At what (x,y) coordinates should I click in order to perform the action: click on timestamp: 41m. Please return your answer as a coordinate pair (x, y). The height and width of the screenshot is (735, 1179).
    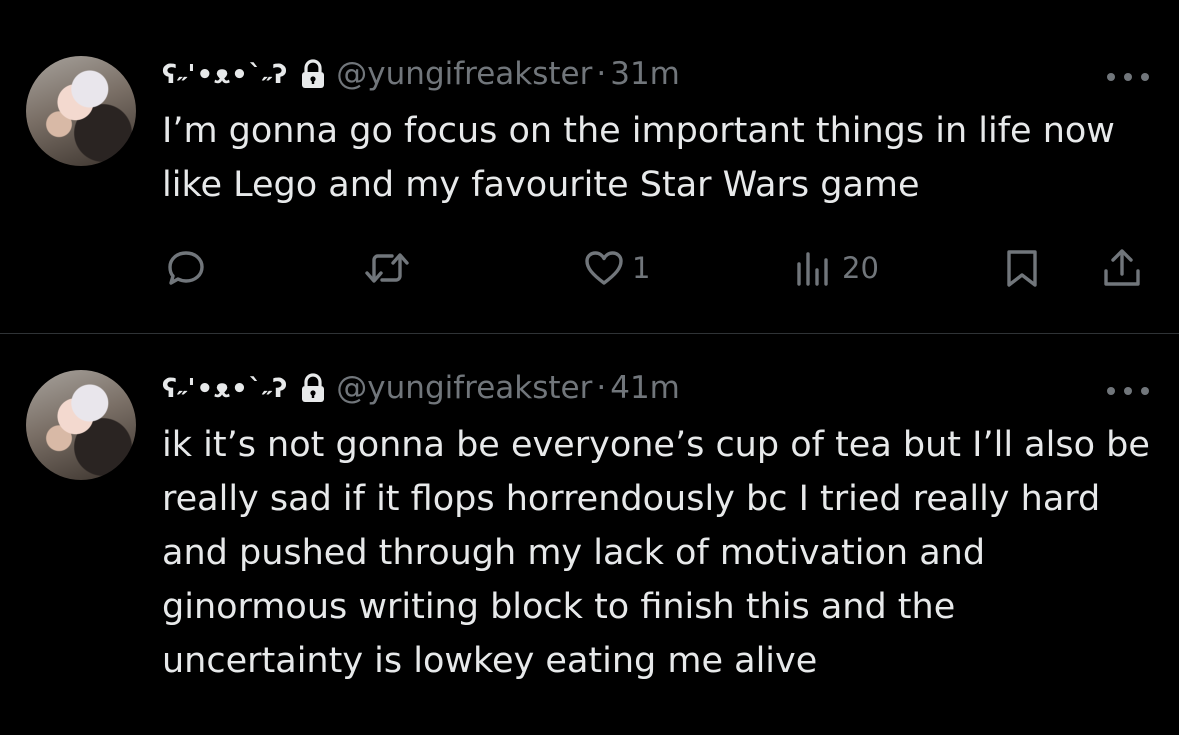
    Looking at the image, I should click on (645, 388).